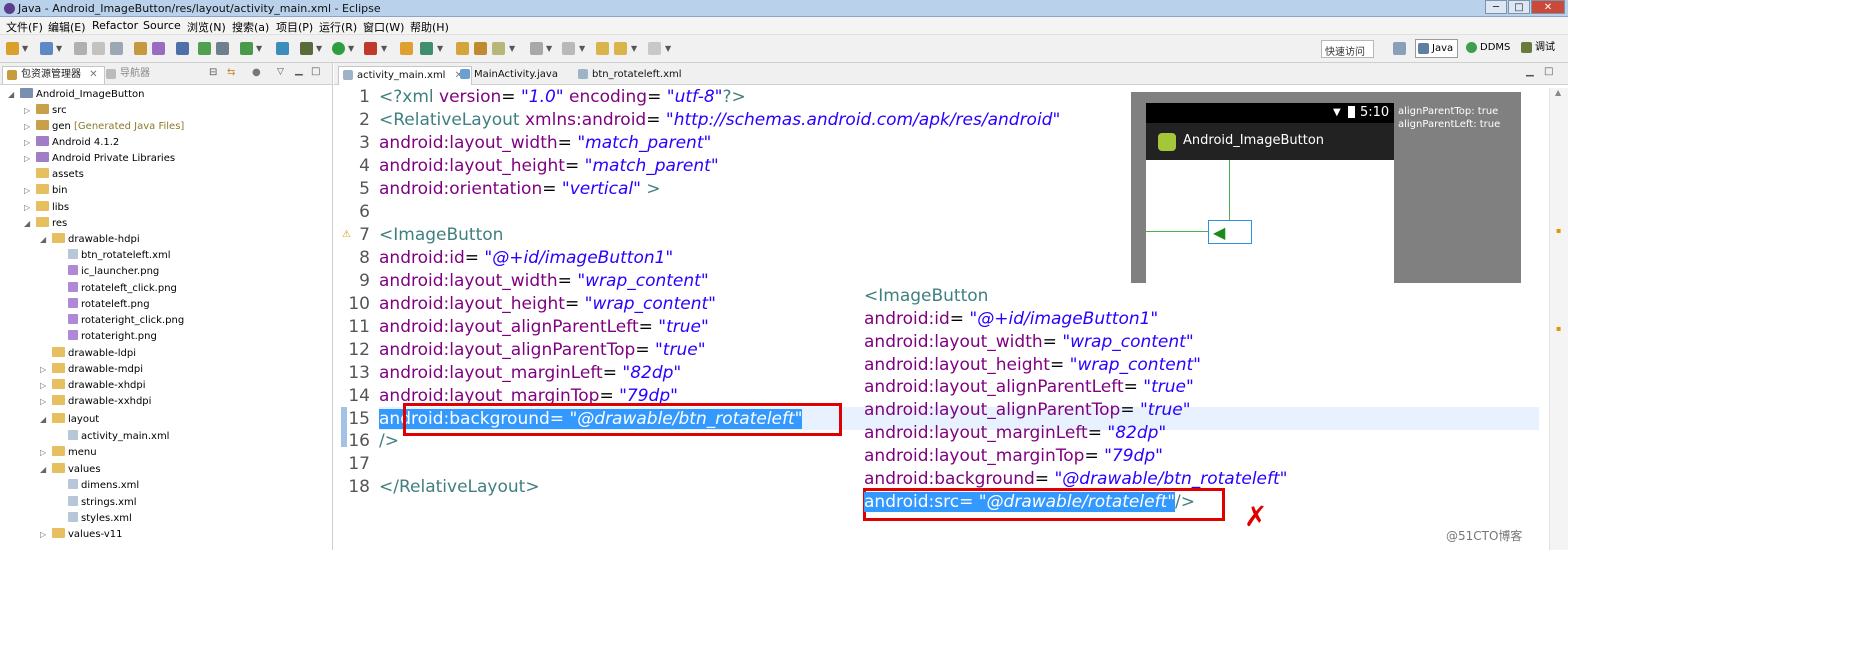  Describe the element at coordinates (1537, 48) in the screenshot. I see `perspective-debug: 调试` at that location.